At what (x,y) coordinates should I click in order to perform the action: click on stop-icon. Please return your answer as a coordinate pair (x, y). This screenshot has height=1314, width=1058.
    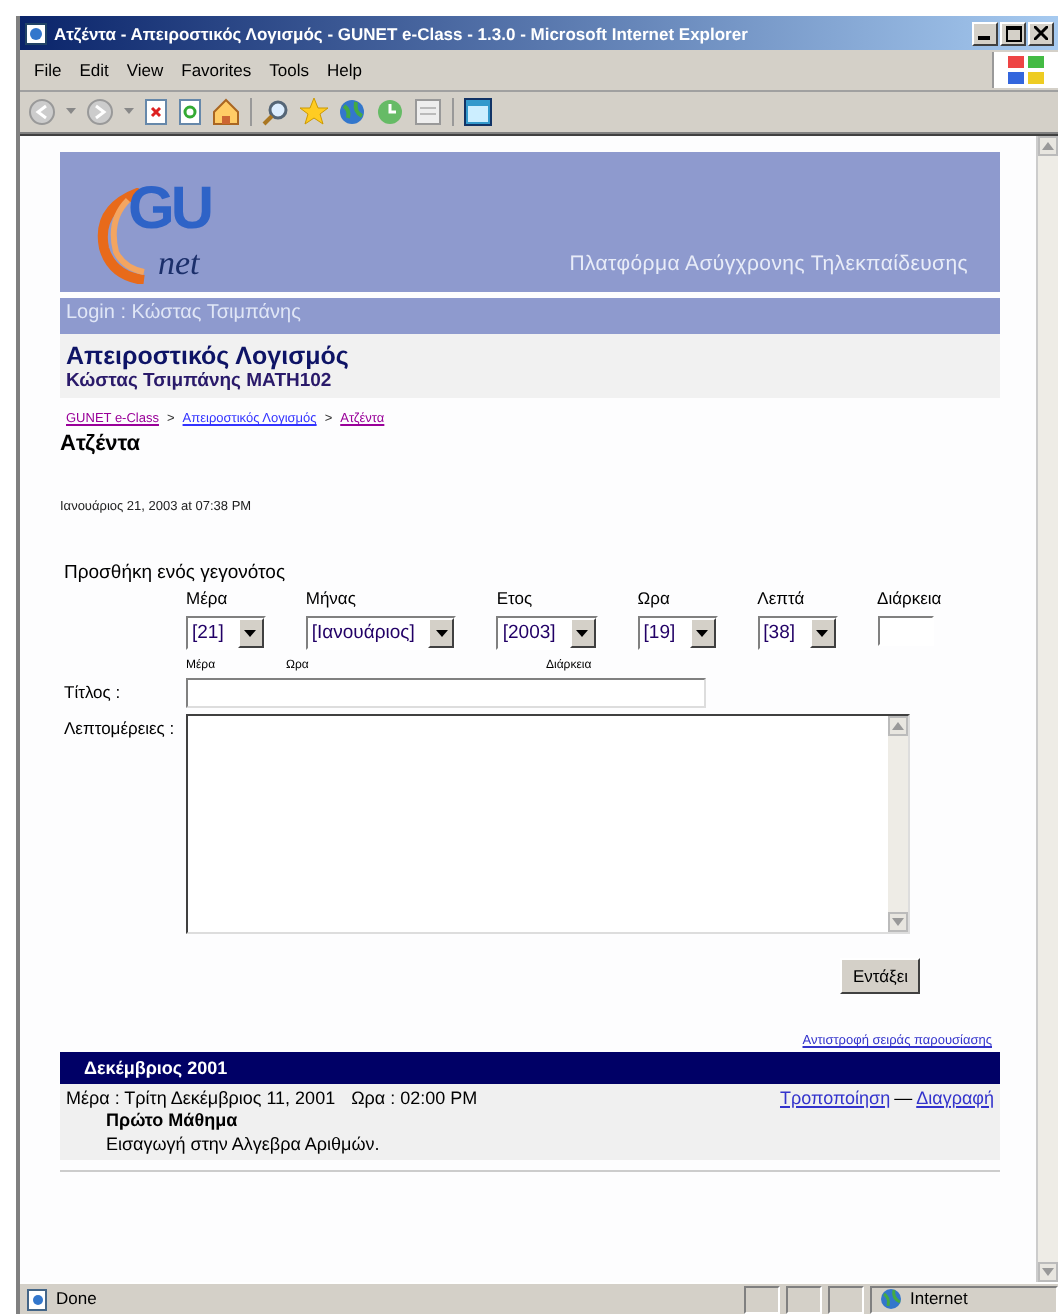
    Looking at the image, I should click on (156, 112).